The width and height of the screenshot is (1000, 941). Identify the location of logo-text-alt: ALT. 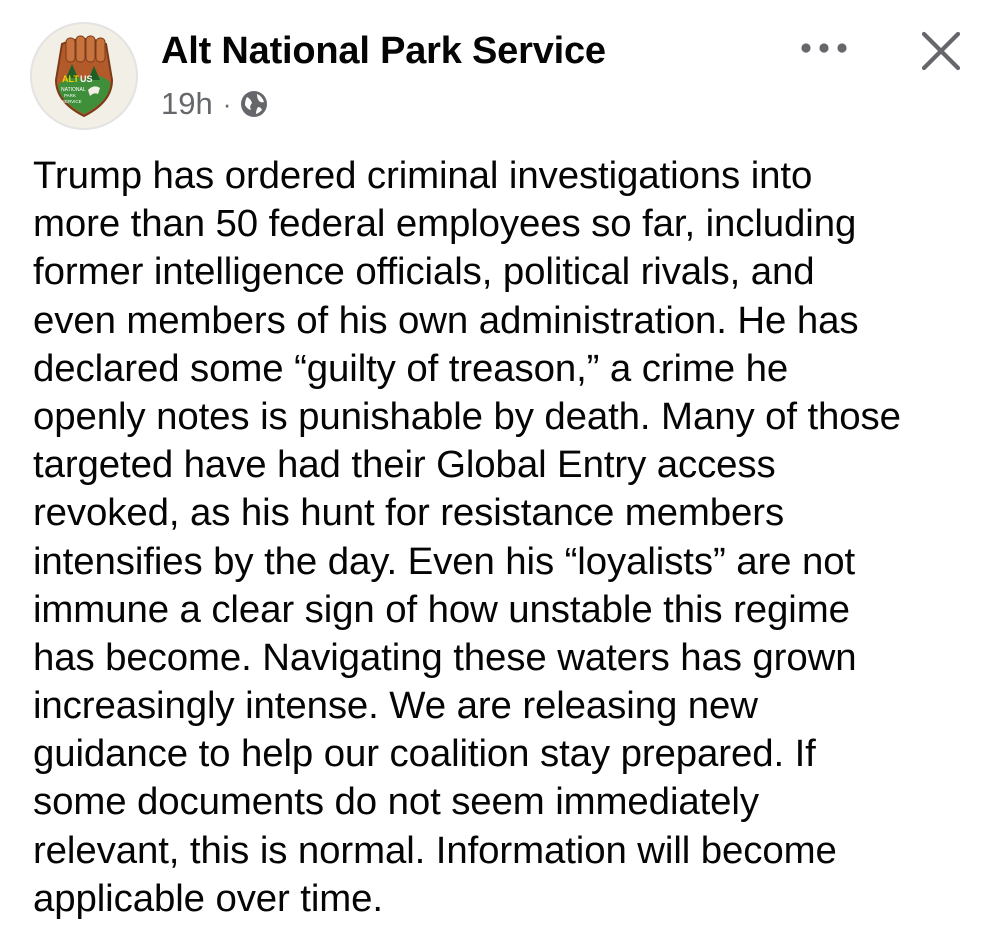
(70, 79).